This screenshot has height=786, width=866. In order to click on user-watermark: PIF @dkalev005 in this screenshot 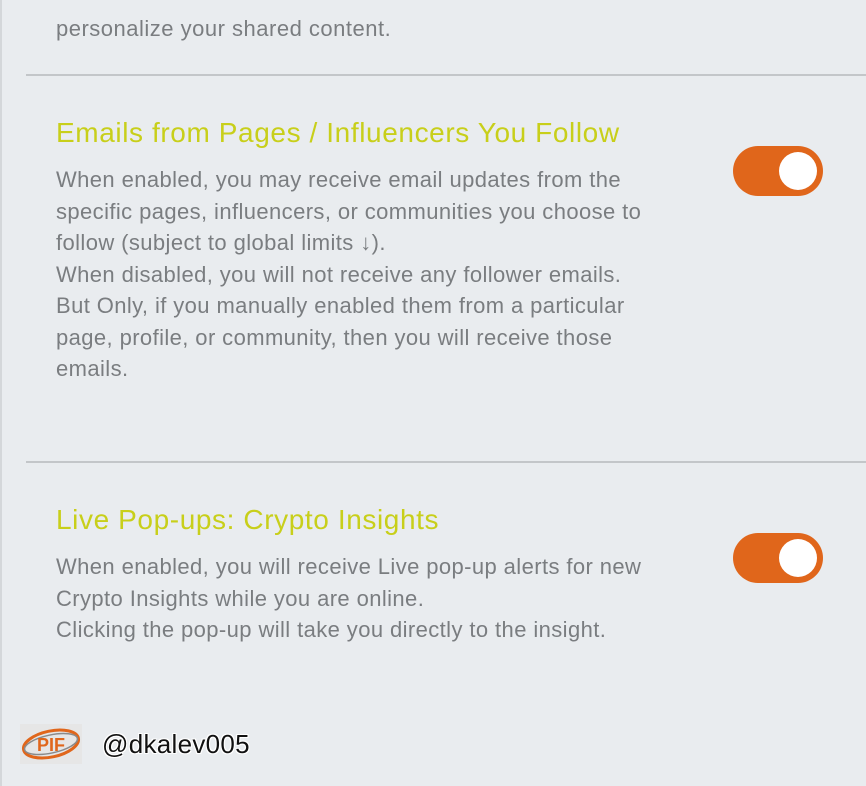, I will do `click(135, 744)`.